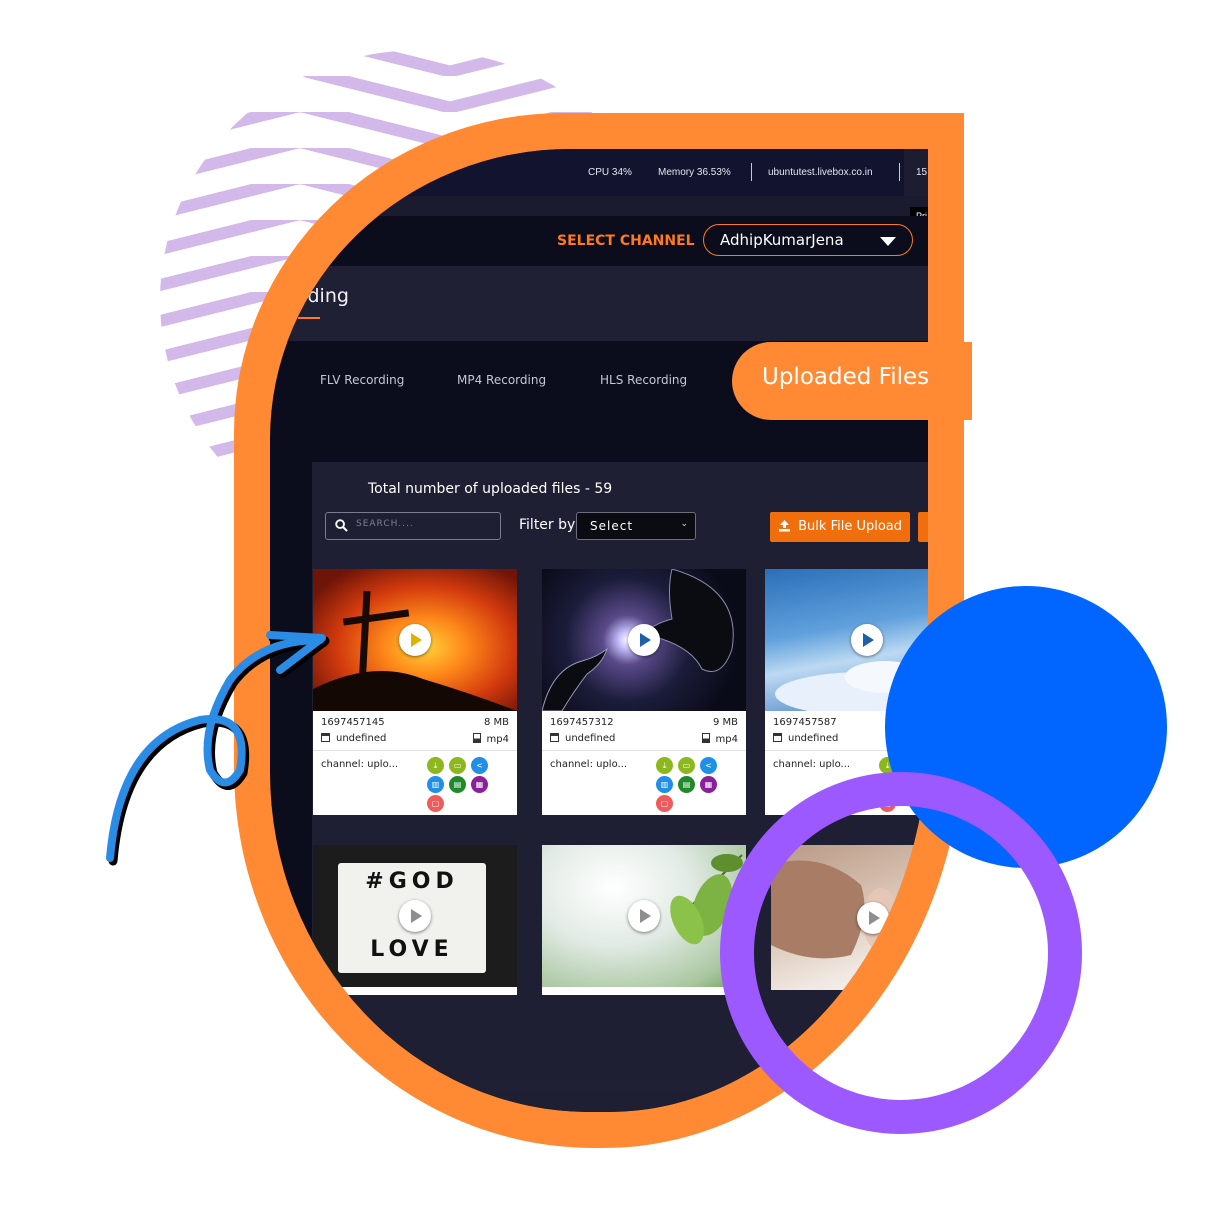 The image size is (1215, 1215). What do you see at coordinates (612, 526) in the screenshot?
I see `filter-selected-value: Select` at bounding box center [612, 526].